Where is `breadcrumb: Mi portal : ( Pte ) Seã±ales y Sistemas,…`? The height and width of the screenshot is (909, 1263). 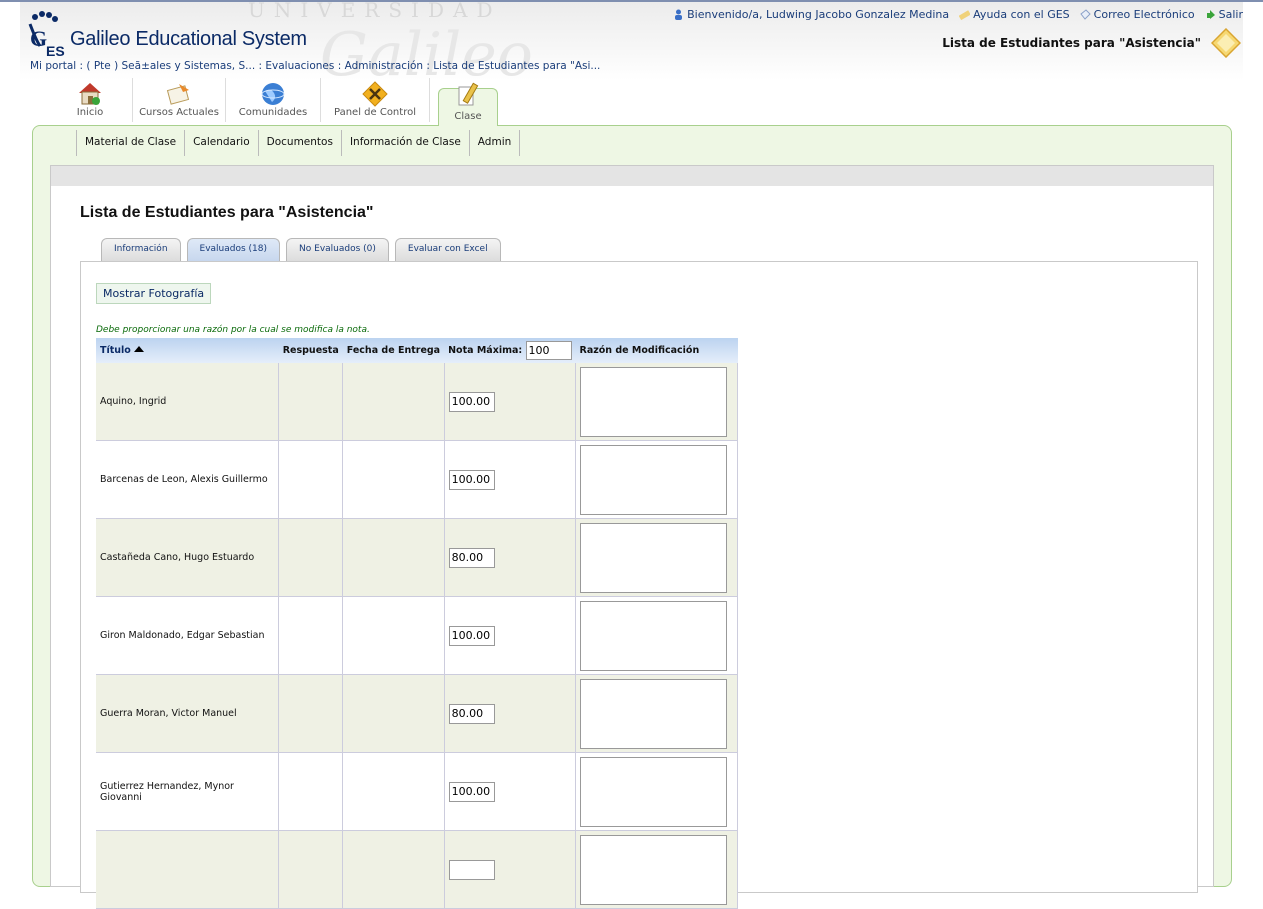
breadcrumb: Mi portal : ( Pte ) Seã±ales y Sistemas,… is located at coordinates (315, 66).